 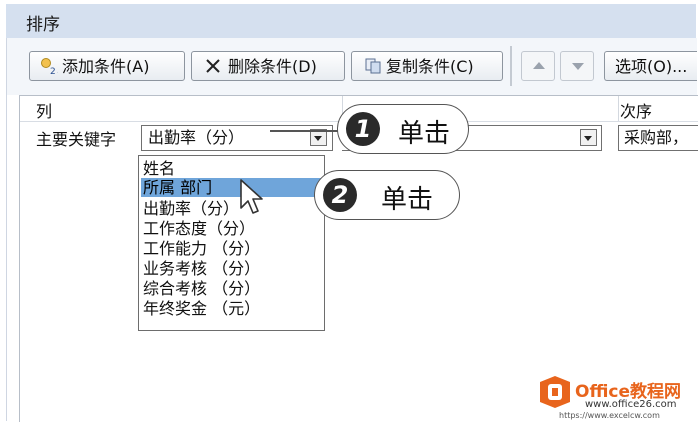 I want to click on order-select: 采购部，, so click(x=658, y=138).